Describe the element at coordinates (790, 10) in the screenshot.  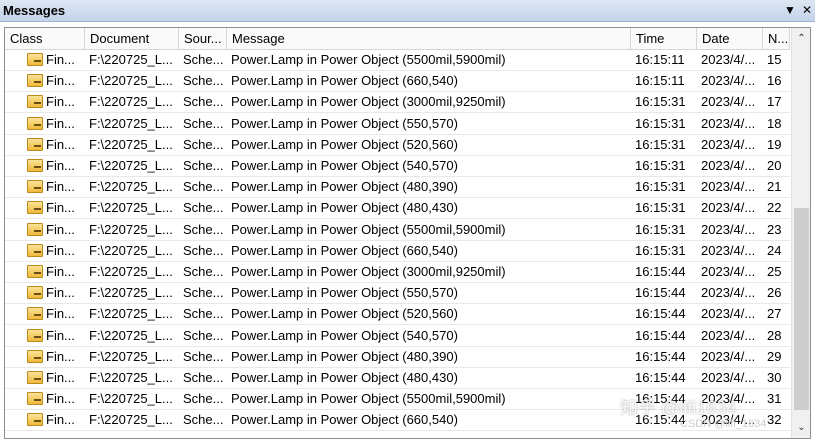
I see `pin-menu-icon: ▼` at that location.